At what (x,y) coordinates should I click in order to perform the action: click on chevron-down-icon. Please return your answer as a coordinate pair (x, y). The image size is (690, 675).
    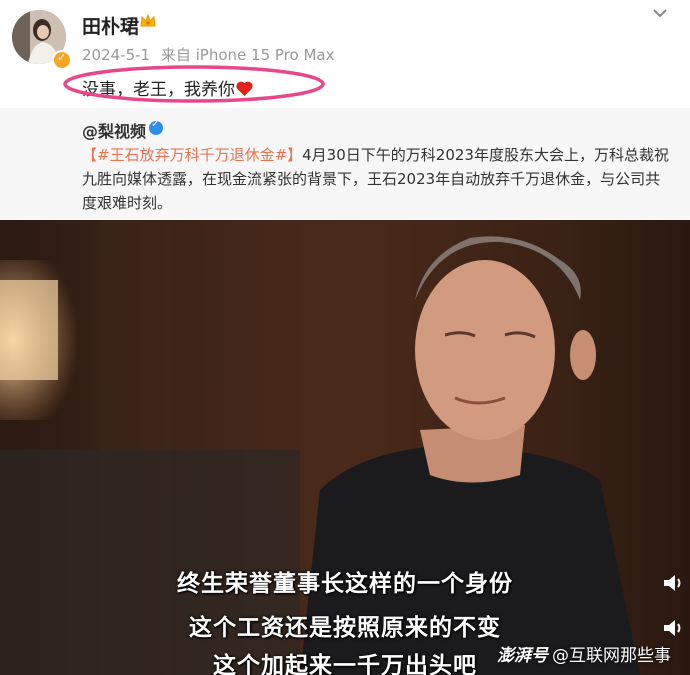
    Looking at the image, I should click on (660, 13).